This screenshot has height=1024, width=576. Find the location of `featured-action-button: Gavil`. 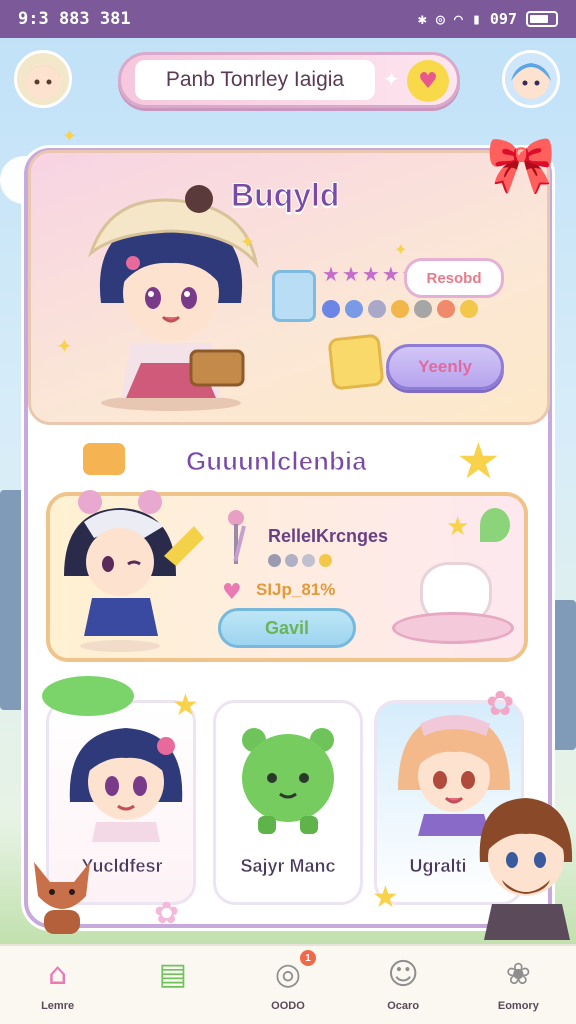

featured-action-button: Gavil is located at coordinates (287, 628).